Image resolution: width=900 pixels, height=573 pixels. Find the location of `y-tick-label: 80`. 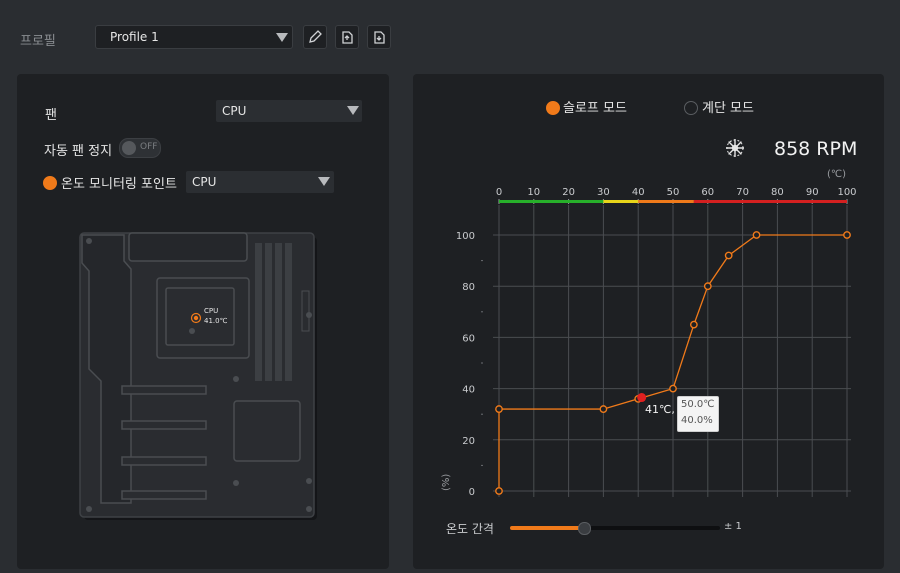

y-tick-label: 80 is located at coordinates (468, 287).